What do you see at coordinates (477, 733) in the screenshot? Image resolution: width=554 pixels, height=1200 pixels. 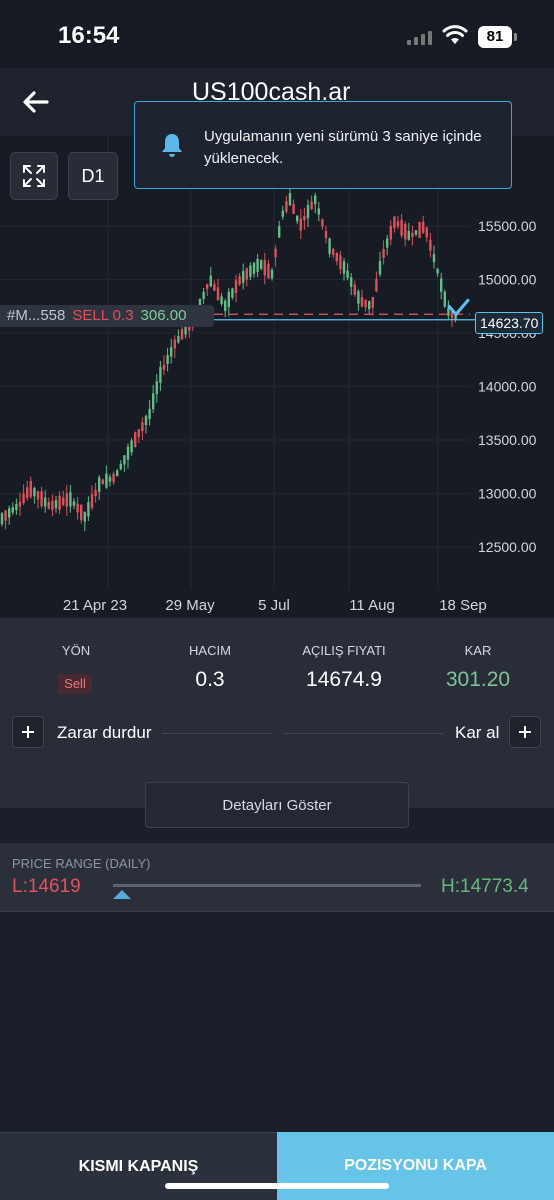 I see `take-profit-label: Kar al` at bounding box center [477, 733].